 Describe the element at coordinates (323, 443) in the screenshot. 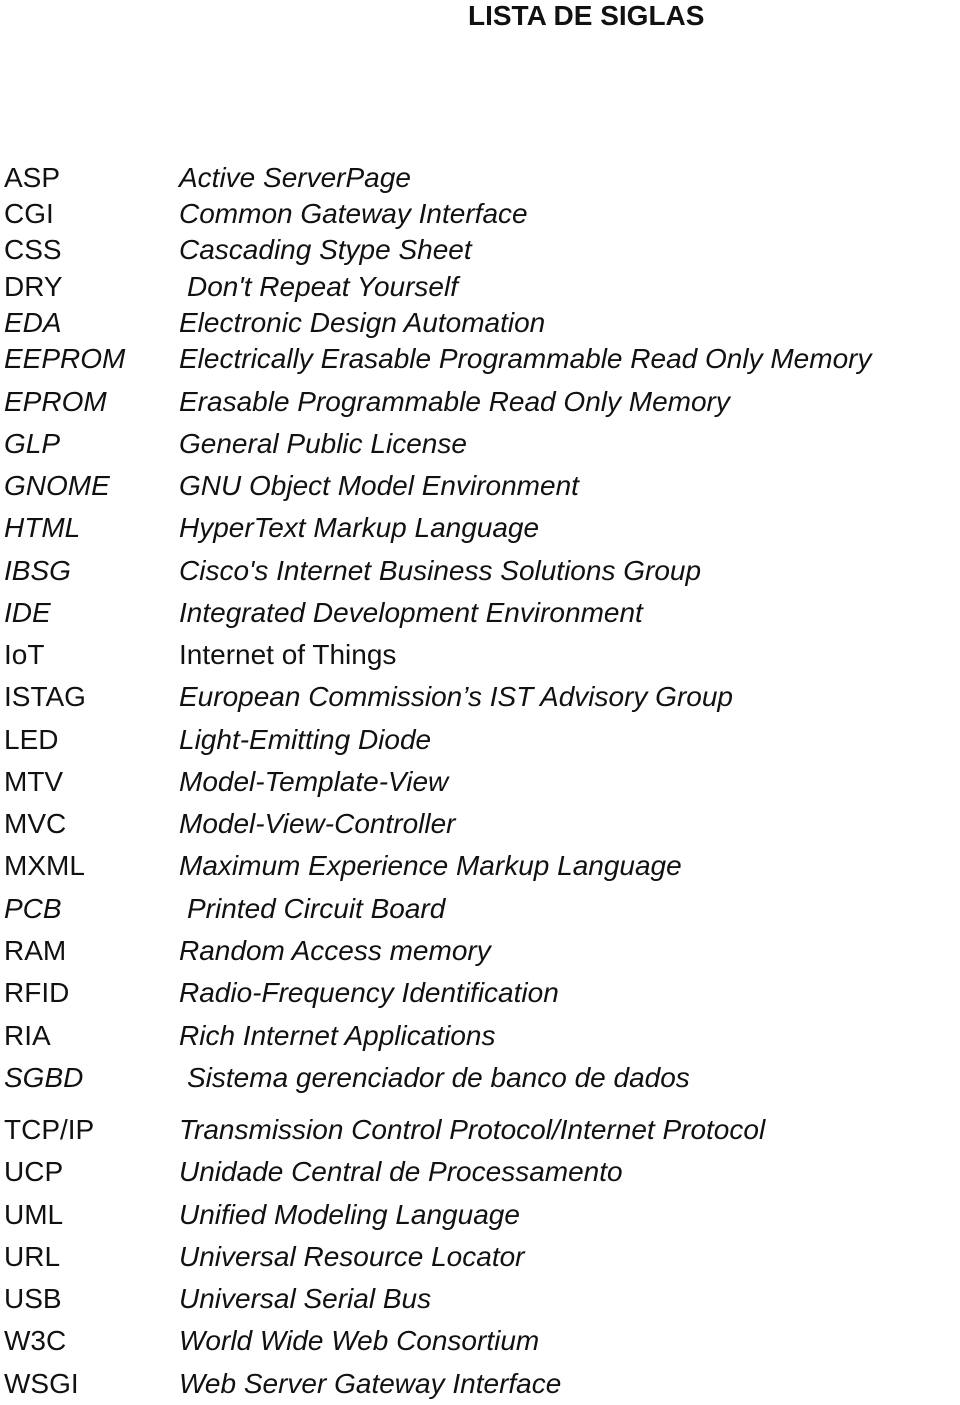

I see `definition: General Public License` at that location.